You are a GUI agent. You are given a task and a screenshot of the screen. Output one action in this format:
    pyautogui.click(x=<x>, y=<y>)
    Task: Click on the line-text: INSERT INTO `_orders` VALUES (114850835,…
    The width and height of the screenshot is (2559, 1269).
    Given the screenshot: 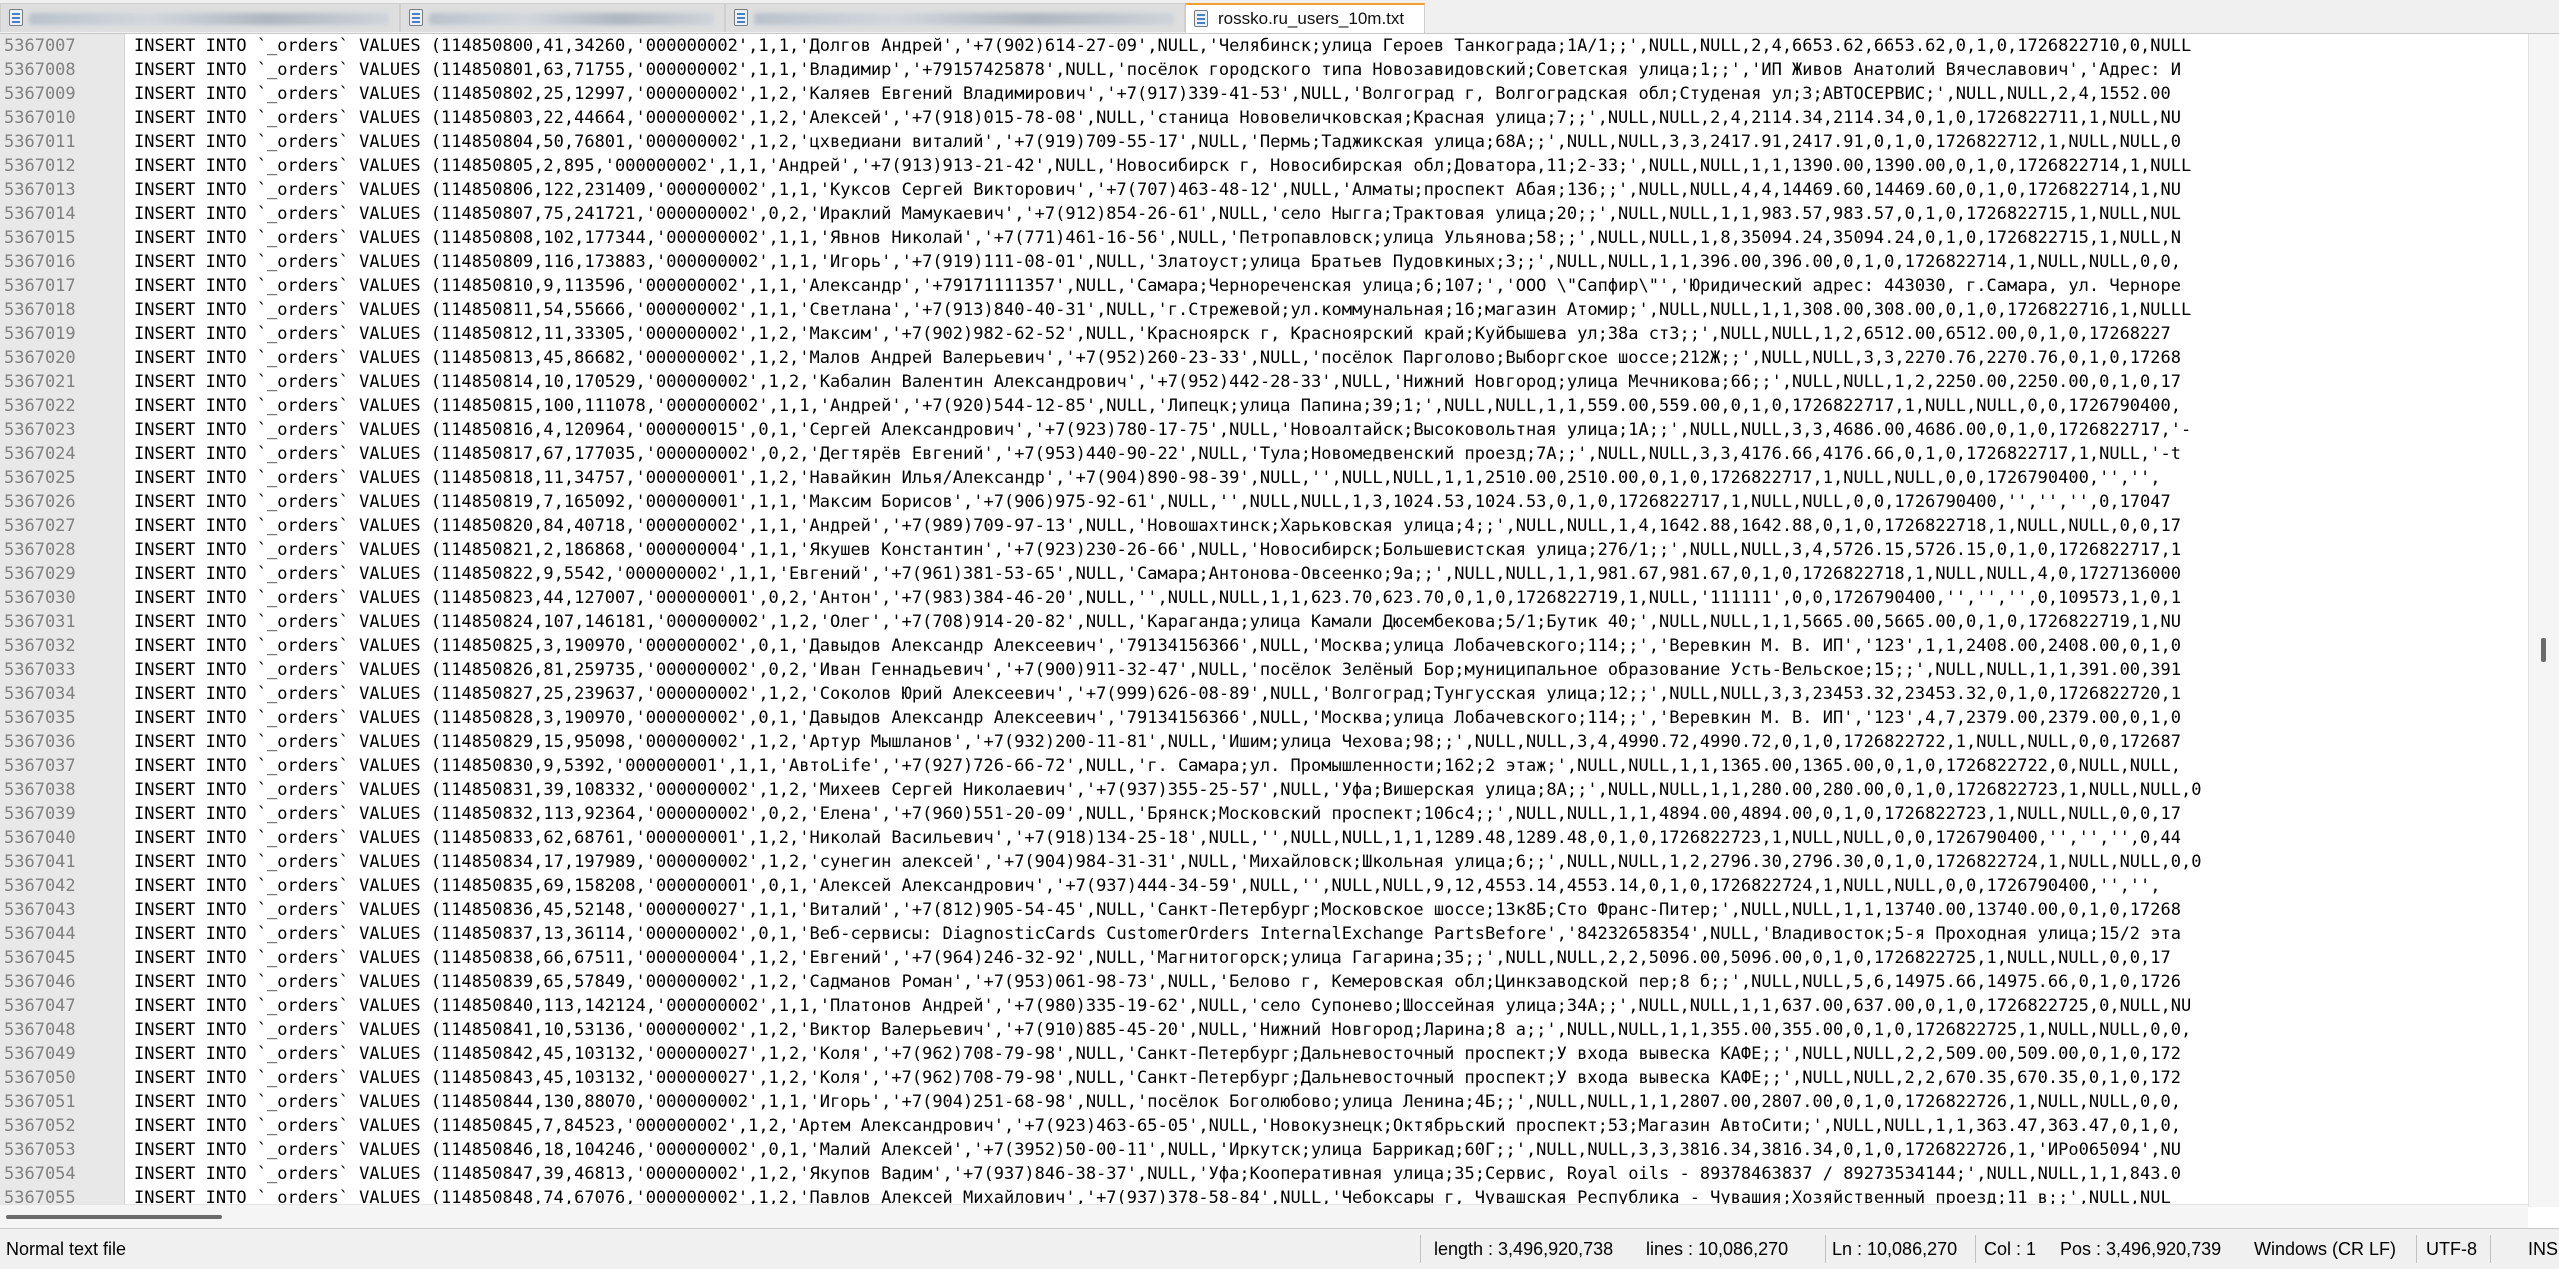 What is the action you would take?
    pyautogui.click(x=1147, y=886)
    